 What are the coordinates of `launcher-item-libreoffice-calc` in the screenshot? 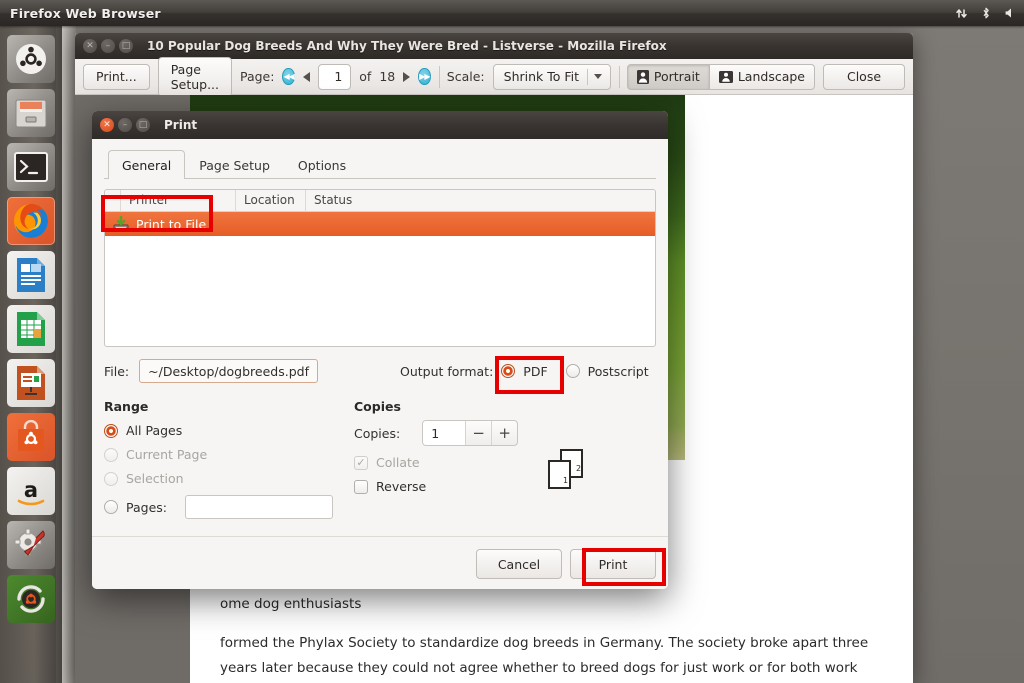 It's located at (31, 329).